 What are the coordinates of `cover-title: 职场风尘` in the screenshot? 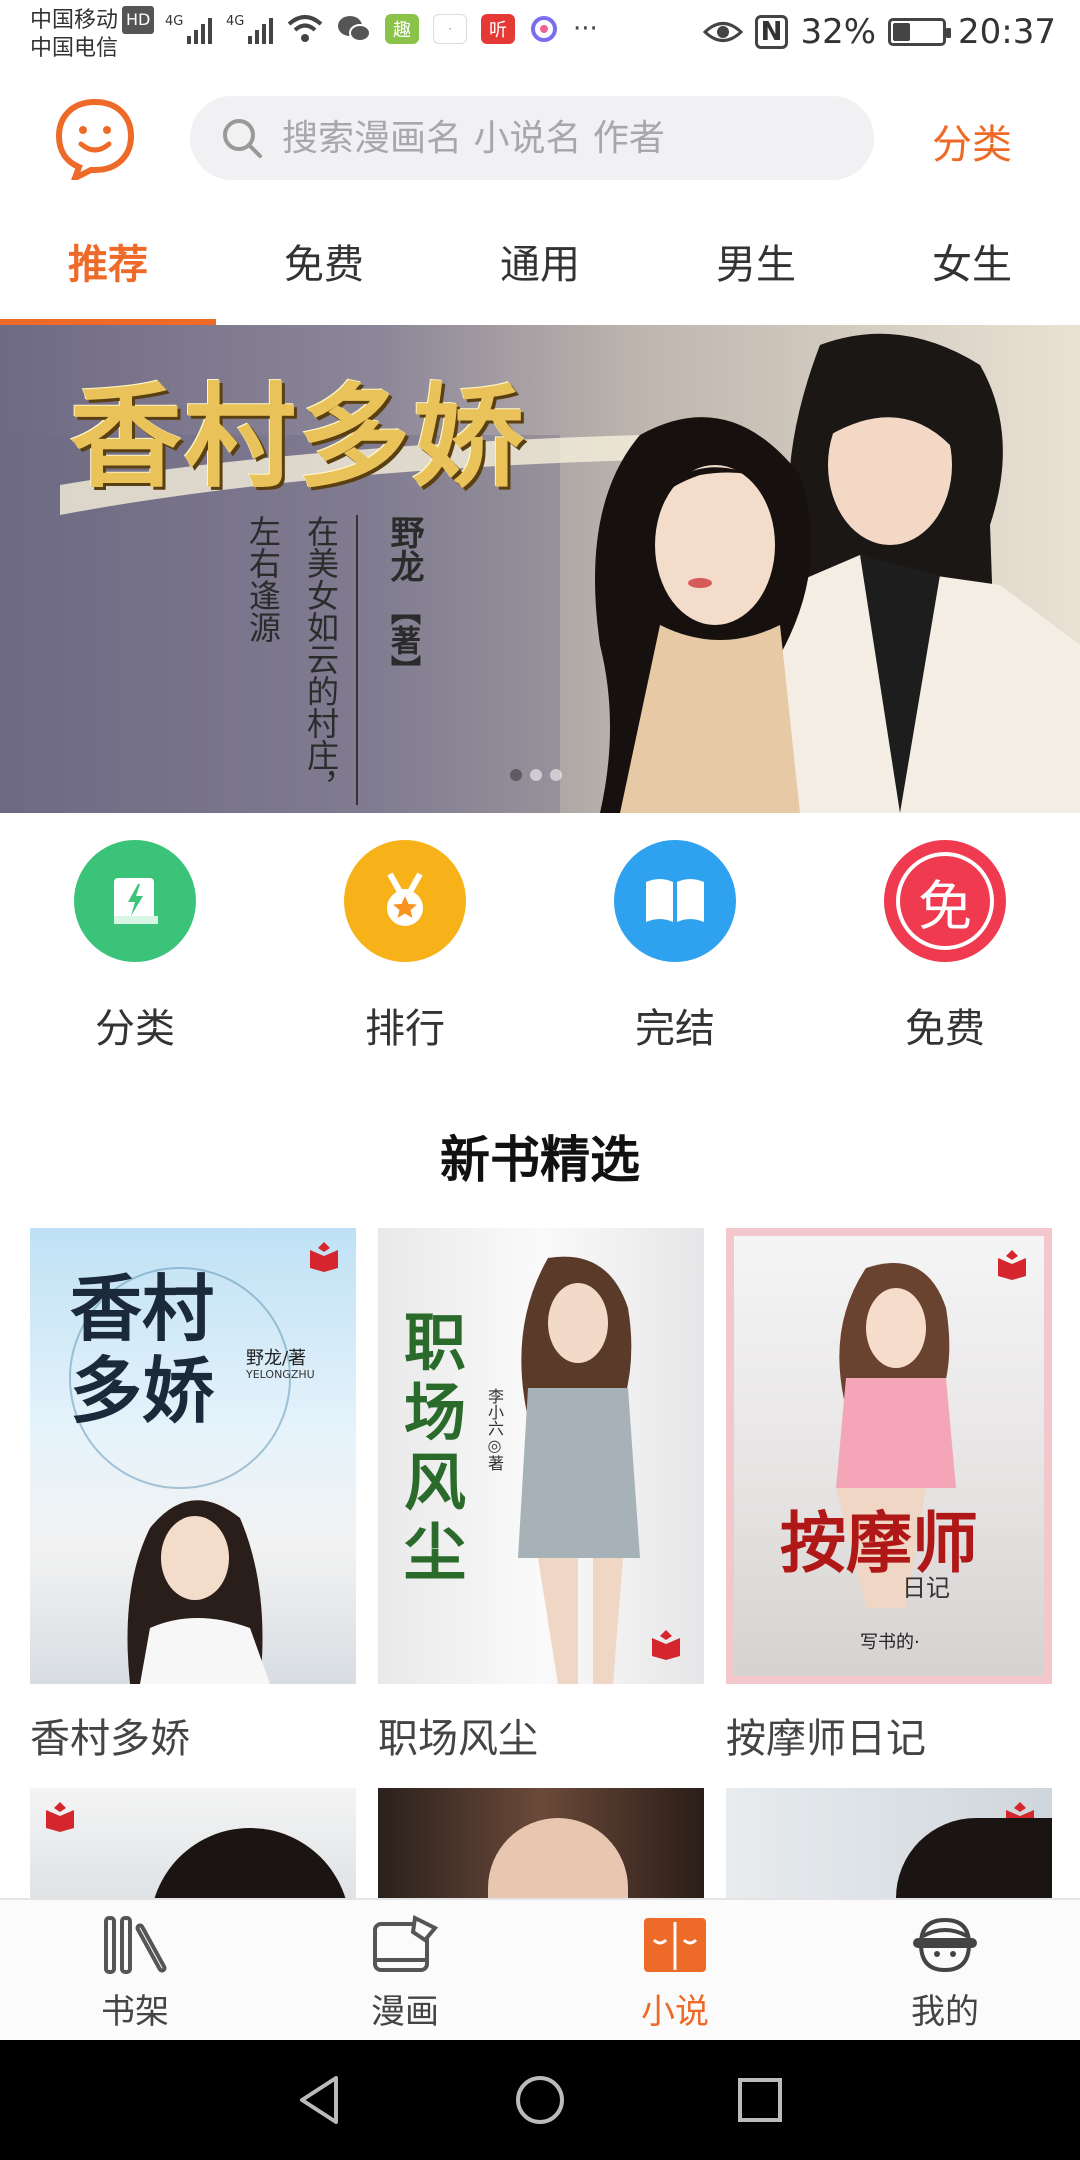 It's located at (435, 1447).